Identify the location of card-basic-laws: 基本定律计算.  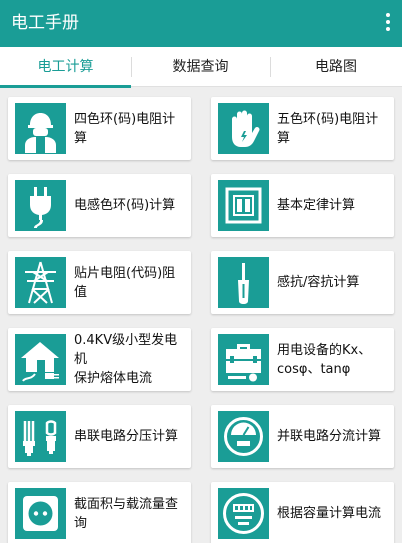
(302, 205).